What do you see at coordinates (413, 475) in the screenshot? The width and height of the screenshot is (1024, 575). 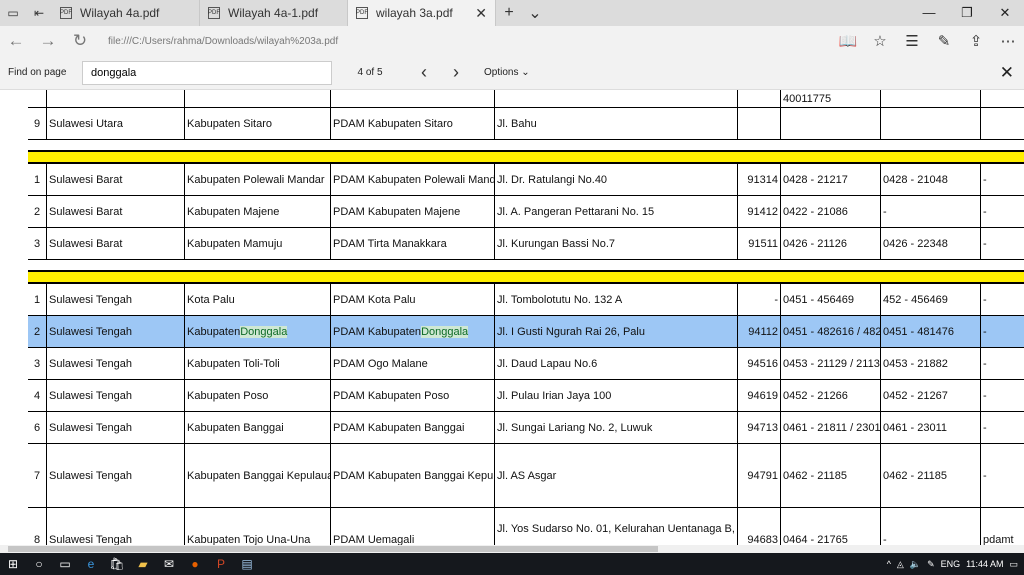 I see `table-cell: PDAM Kabupaten Banggai Kepulauan` at bounding box center [413, 475].